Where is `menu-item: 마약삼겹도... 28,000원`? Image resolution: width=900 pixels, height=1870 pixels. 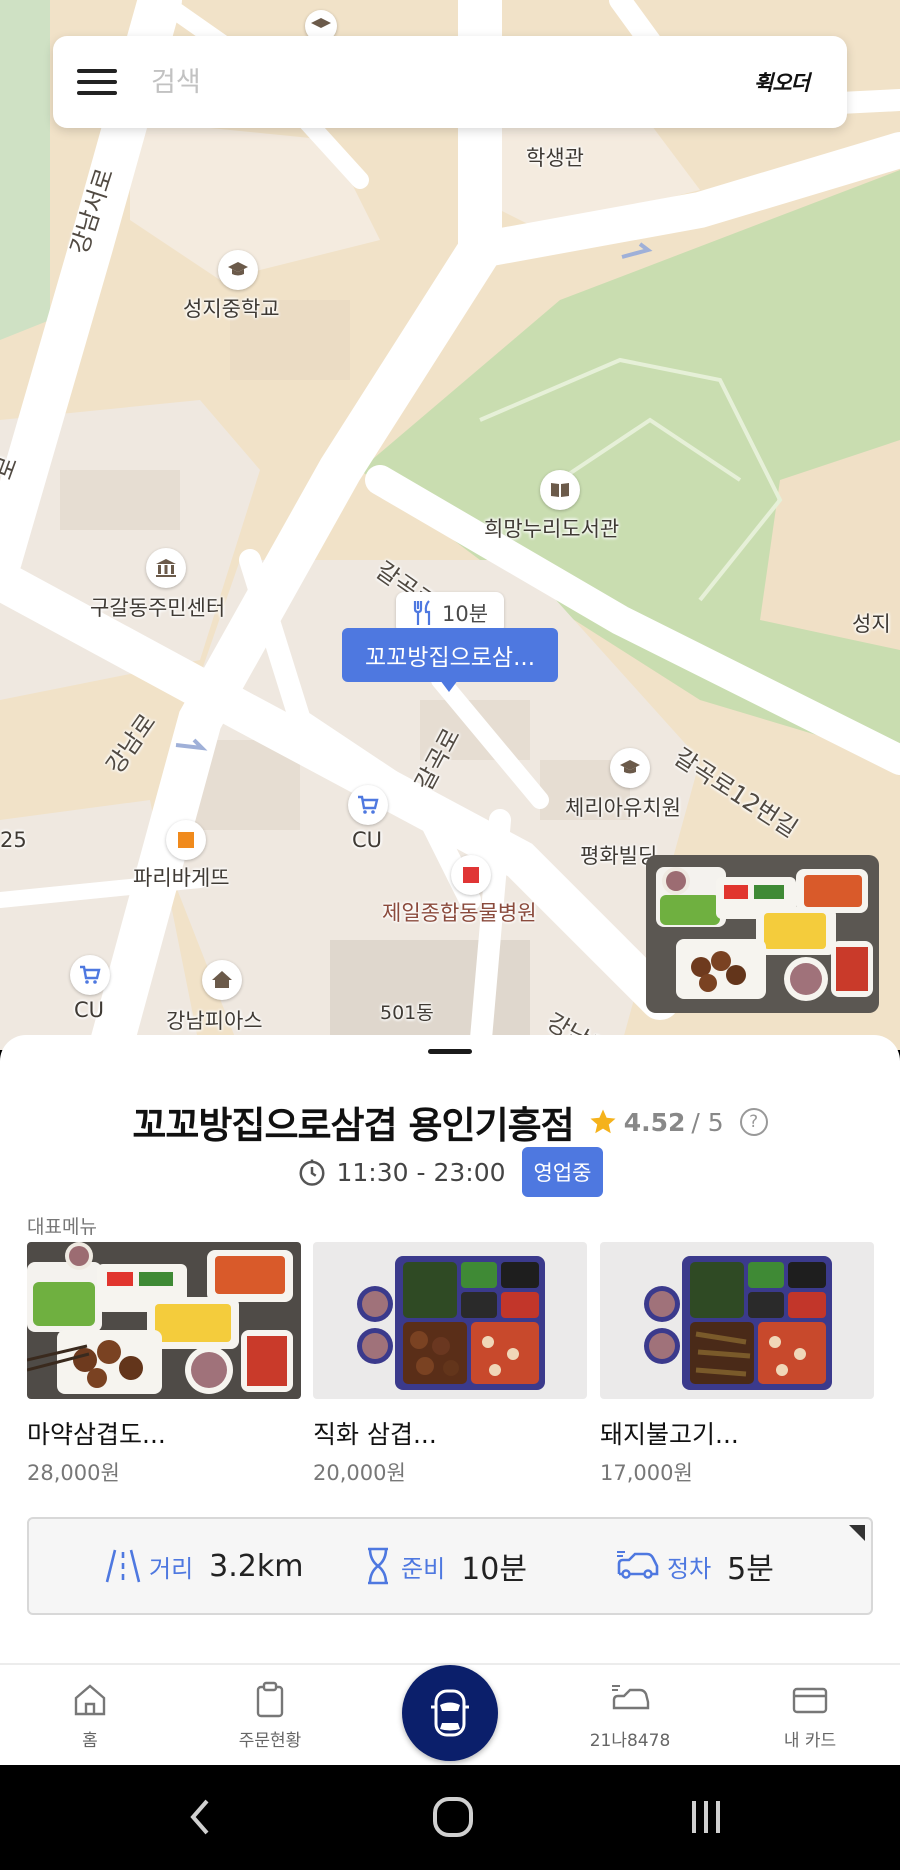
menu-item: 마약삼겹도... 28,000원 is located at coordinates (164, 1364).